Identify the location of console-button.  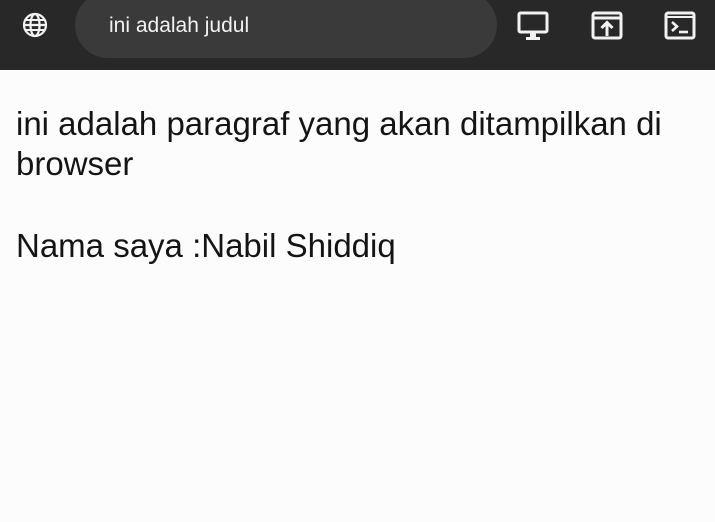
(680, 26).